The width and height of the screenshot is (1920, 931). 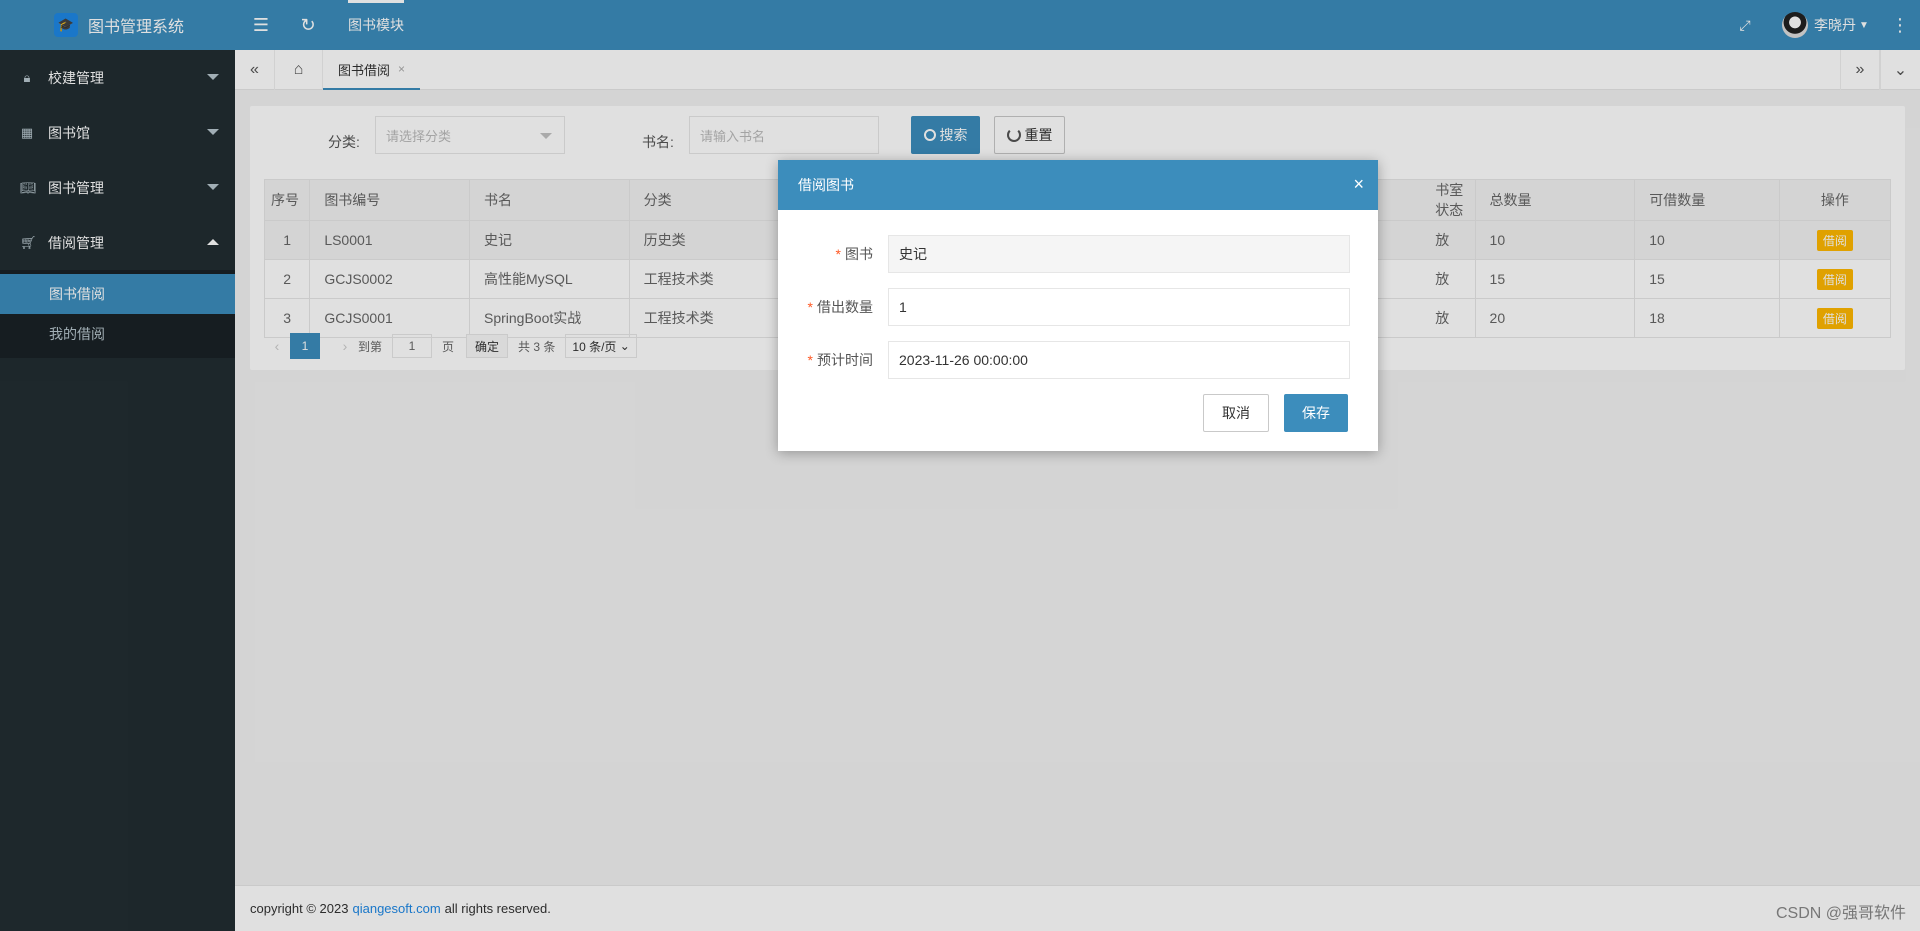 I want to click on quantity-value: 1, so click(x=903, y=307).